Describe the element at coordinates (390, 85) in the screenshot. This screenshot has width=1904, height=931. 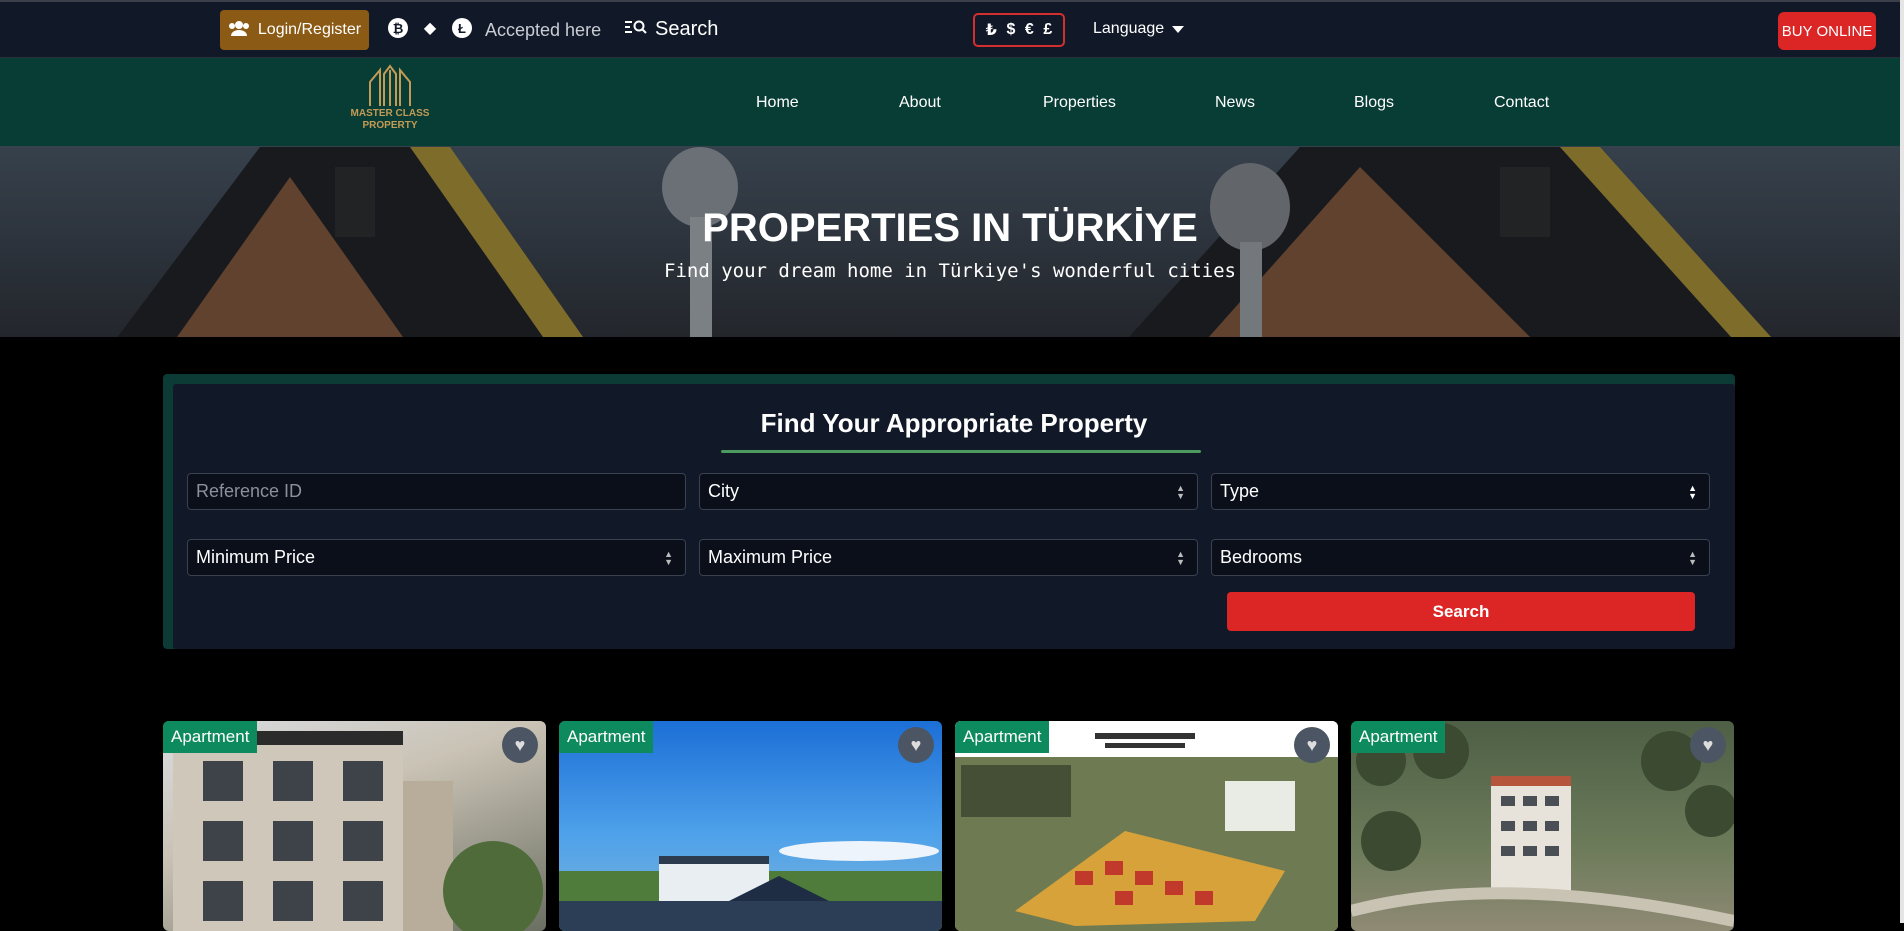
I see `logo-mark-icon` at that location.